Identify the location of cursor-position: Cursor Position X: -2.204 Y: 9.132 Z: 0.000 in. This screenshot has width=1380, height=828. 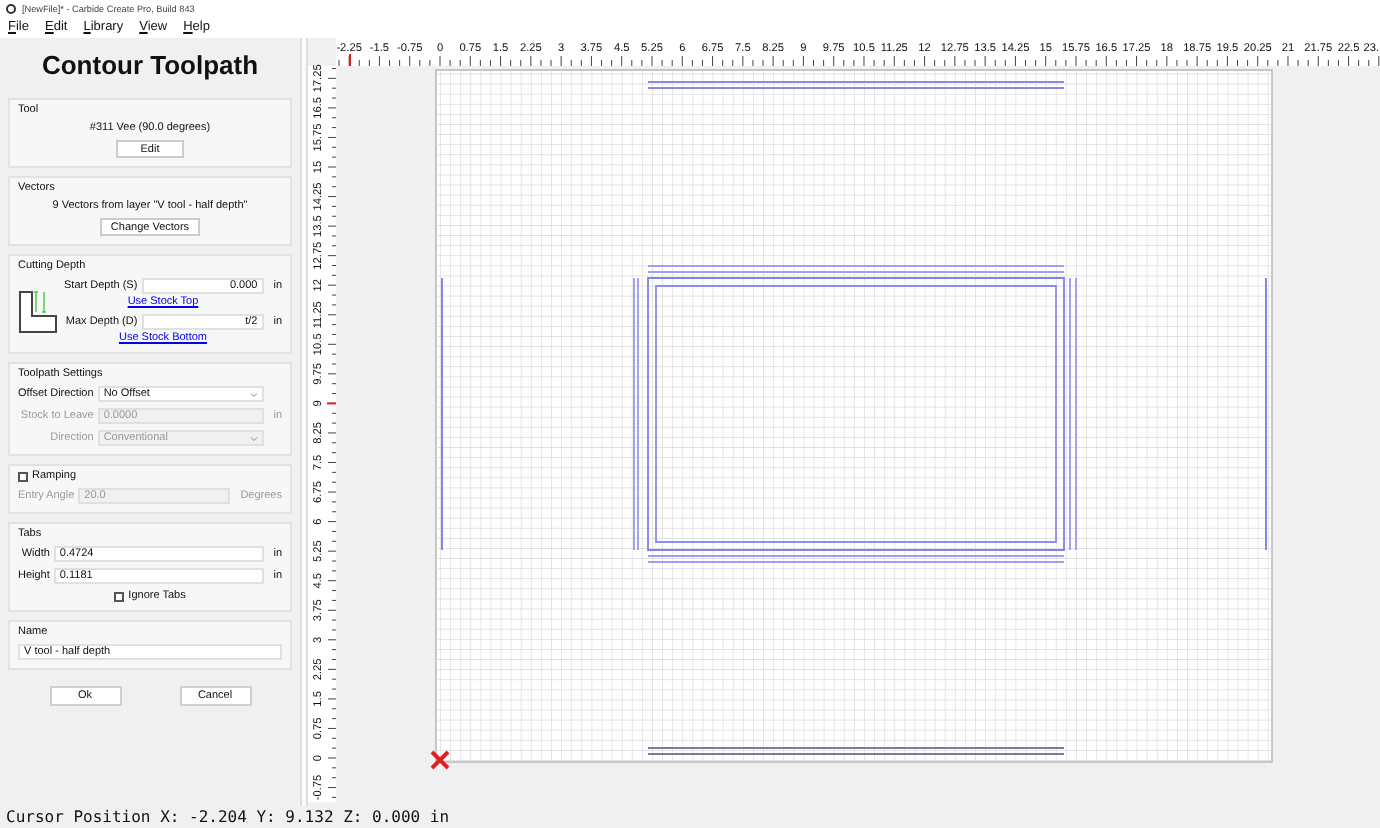
(228, 817).